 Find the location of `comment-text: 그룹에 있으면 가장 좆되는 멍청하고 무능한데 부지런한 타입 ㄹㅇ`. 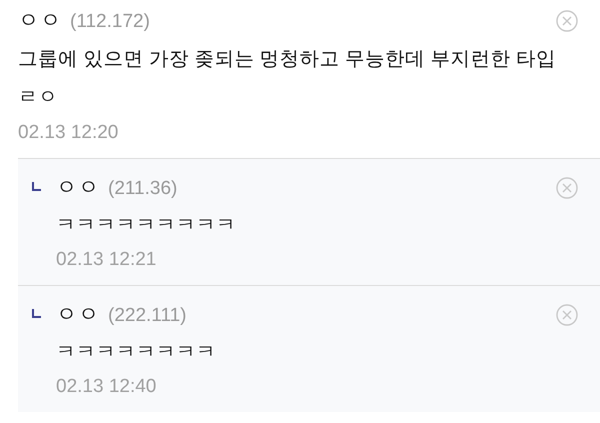

comment-text: 그룹에 있으면 가장 좆되는 멍청하고 무능한데 부지런한 타입 ㄹㅇ is located at coordinates (287, 78).